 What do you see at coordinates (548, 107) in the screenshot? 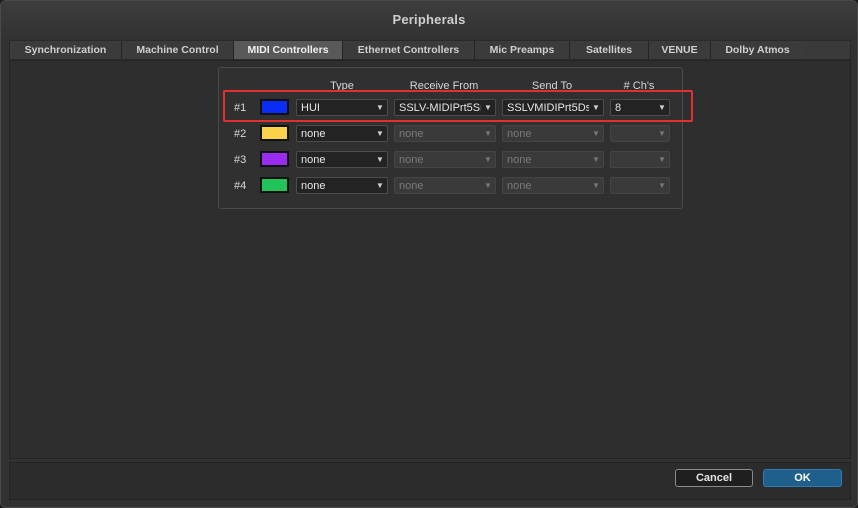
I see `dropdown-value: SSLVMIDIPrt5Dstn` at bounding box center [548, 107].